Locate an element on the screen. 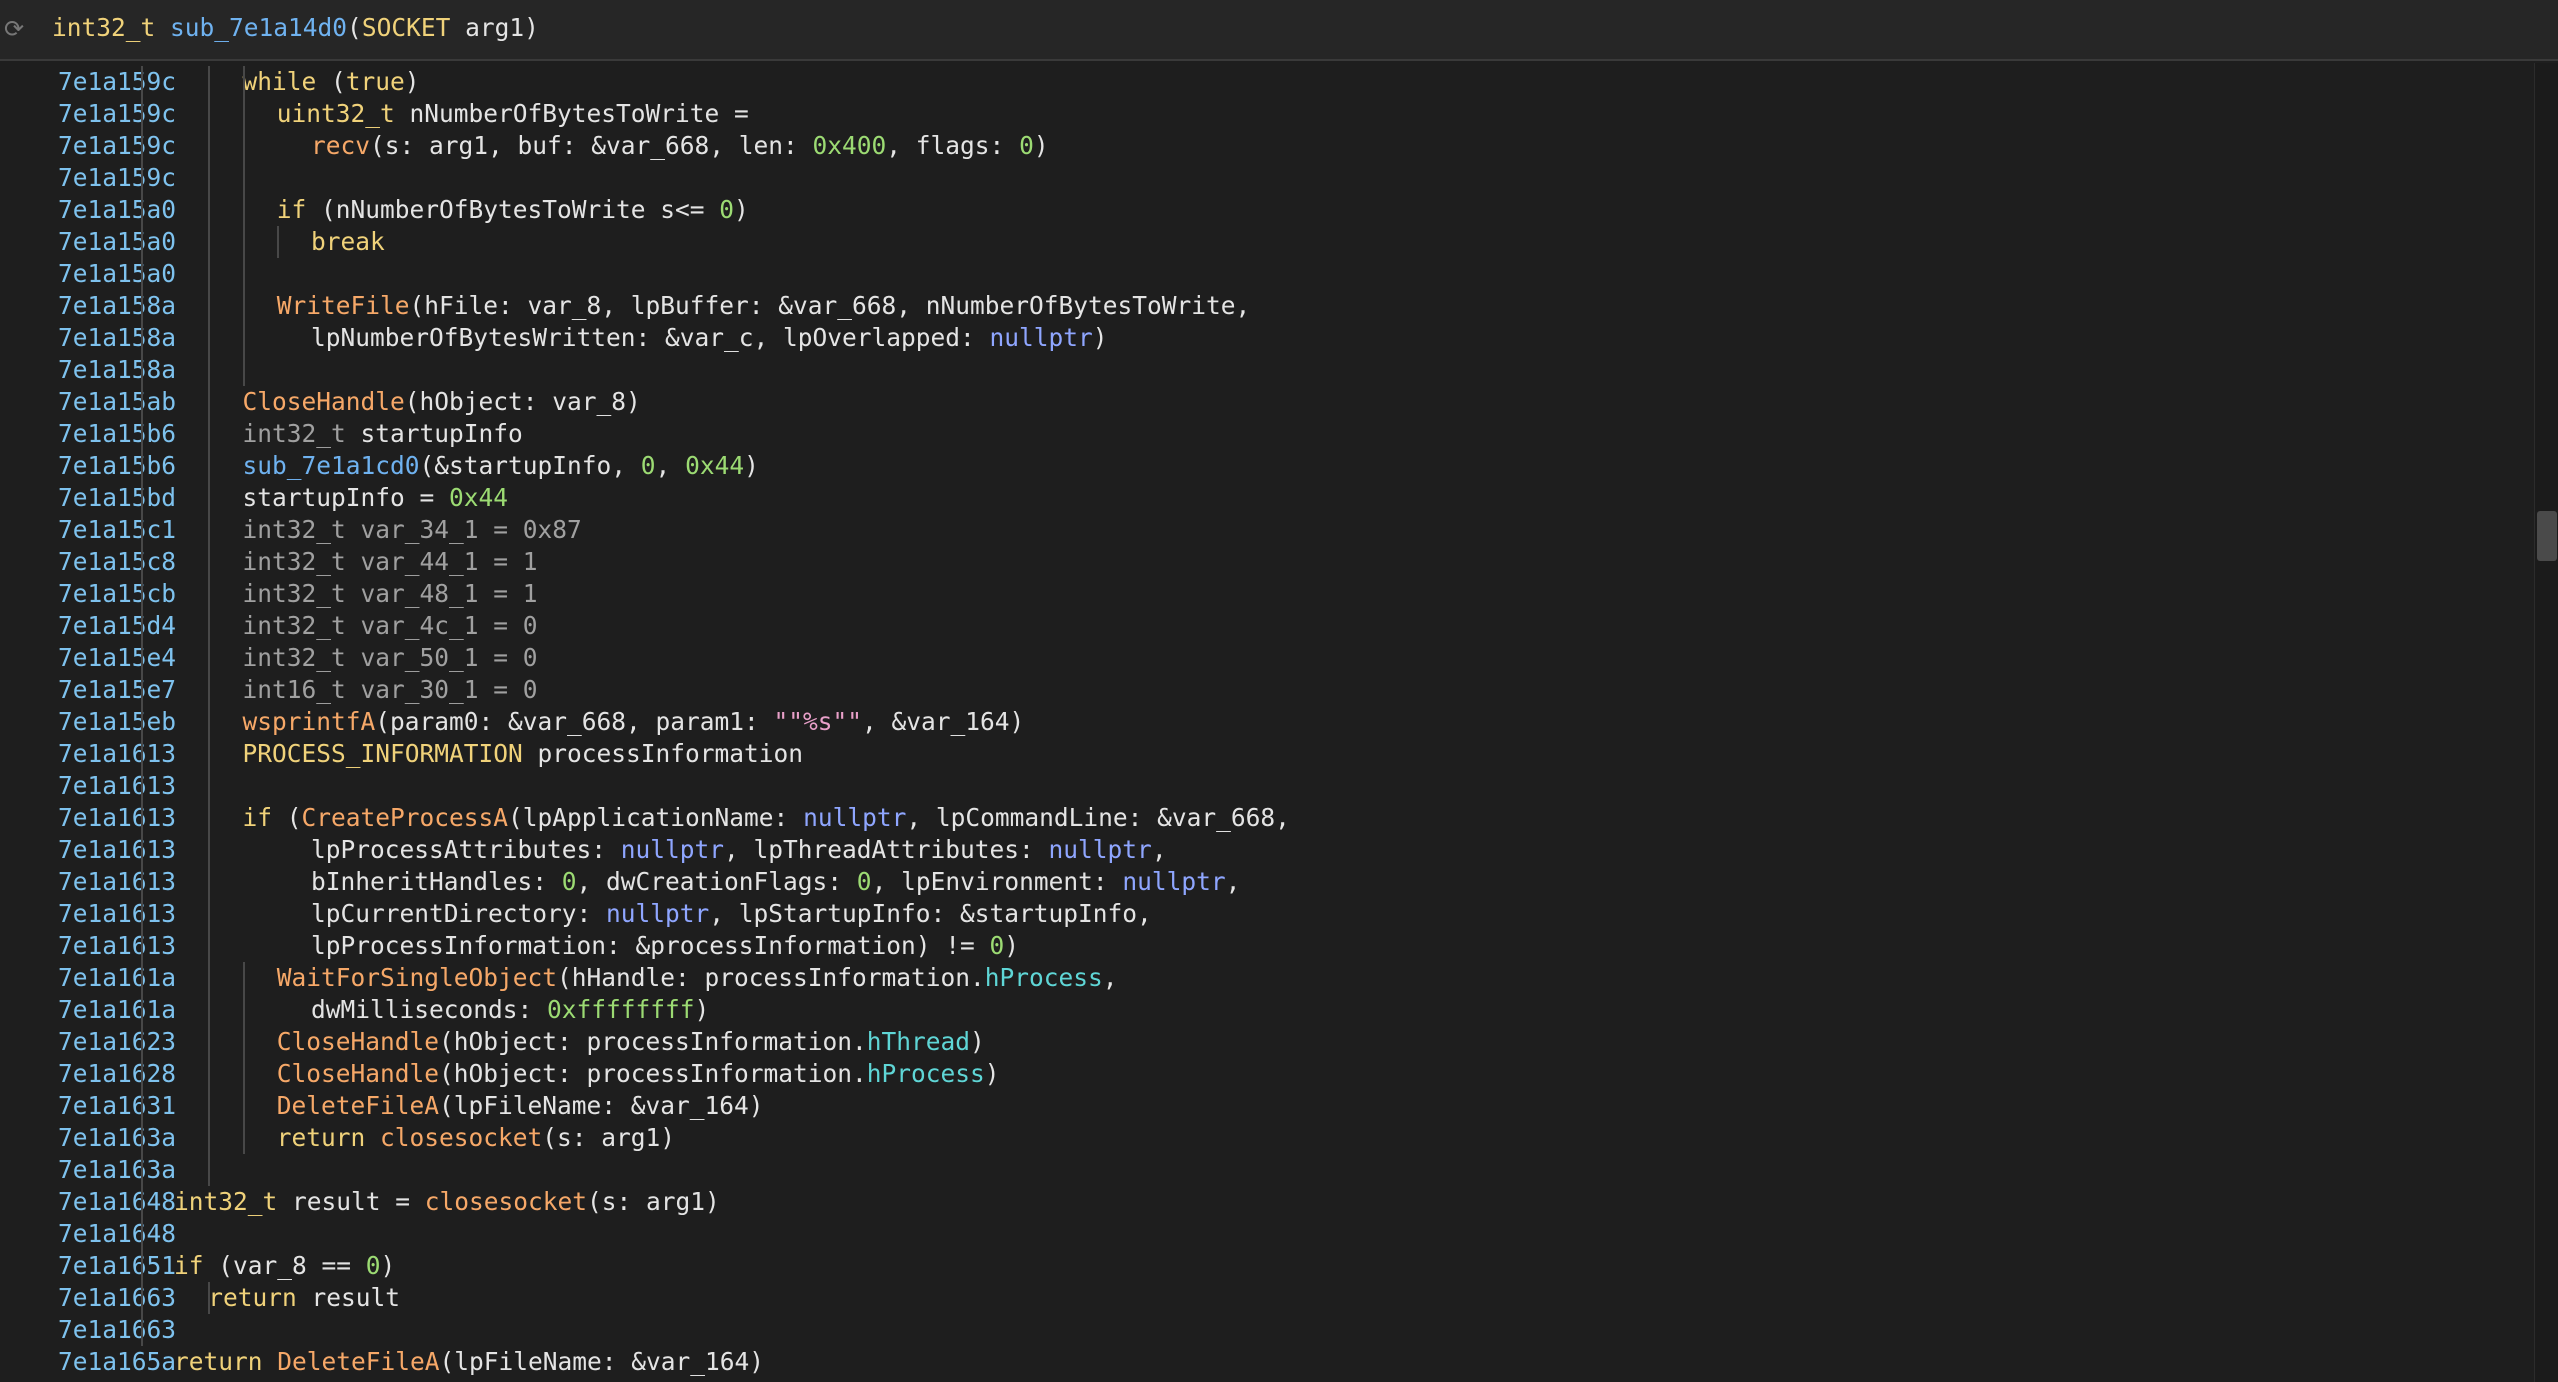  code-line: 7e1a15bd startupInfo = 0x44 is located at coordinates (1267, 498).